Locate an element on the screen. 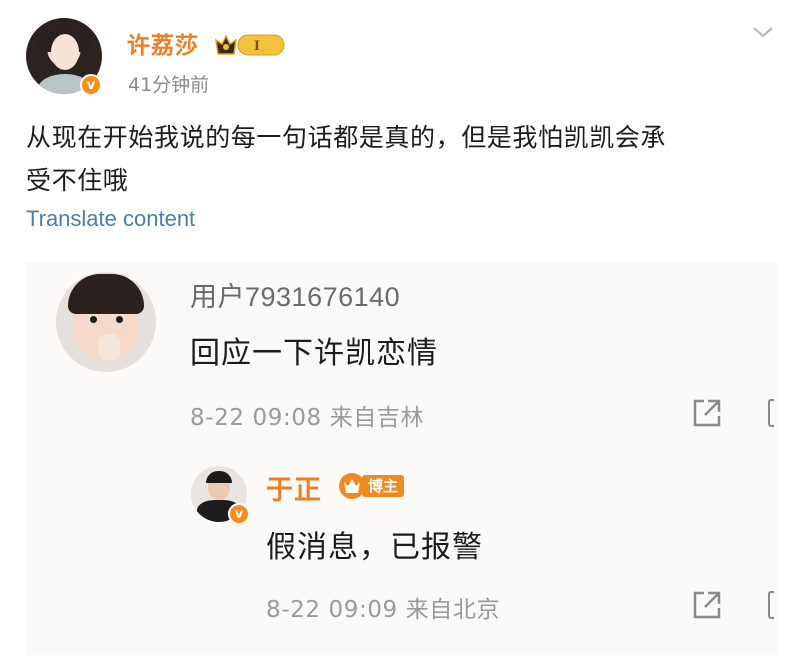  vip-badge: I is located at coordinates (250, 45).